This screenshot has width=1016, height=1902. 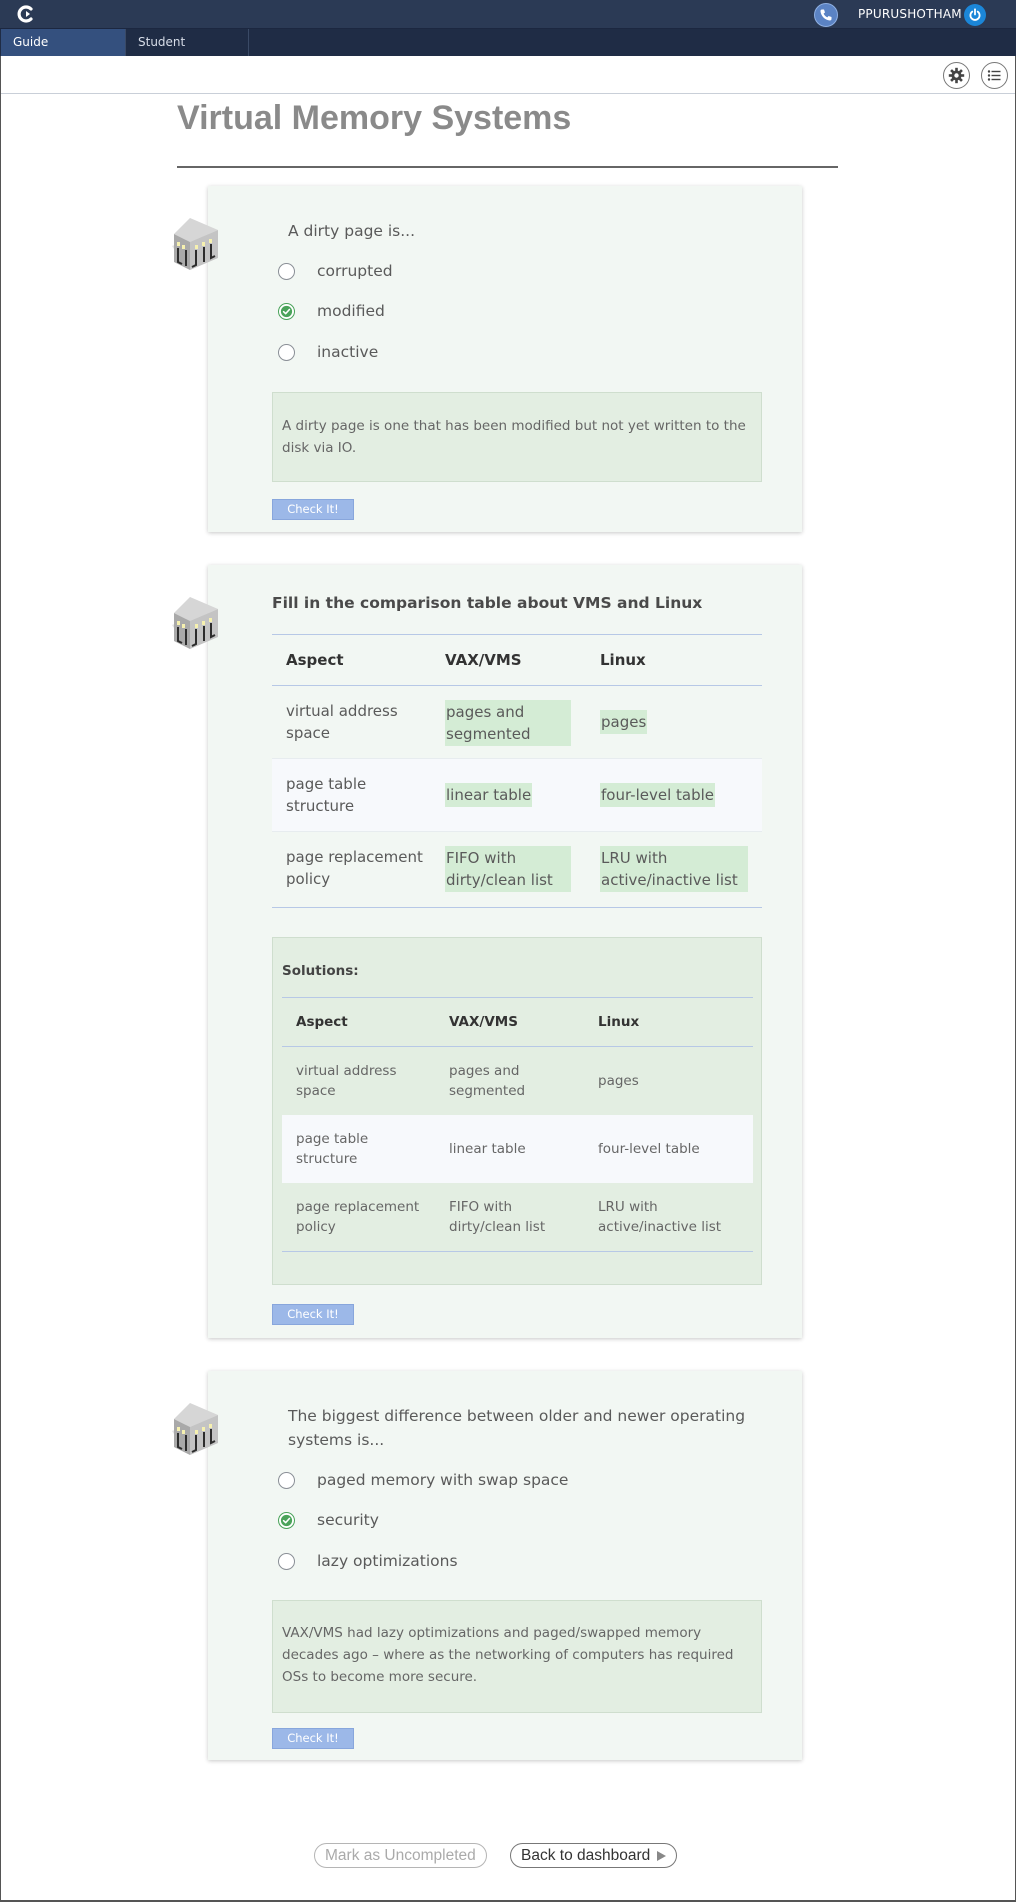 I want to click on top-bar: PPURUSHOTHAM, so click(x=508, y=14).